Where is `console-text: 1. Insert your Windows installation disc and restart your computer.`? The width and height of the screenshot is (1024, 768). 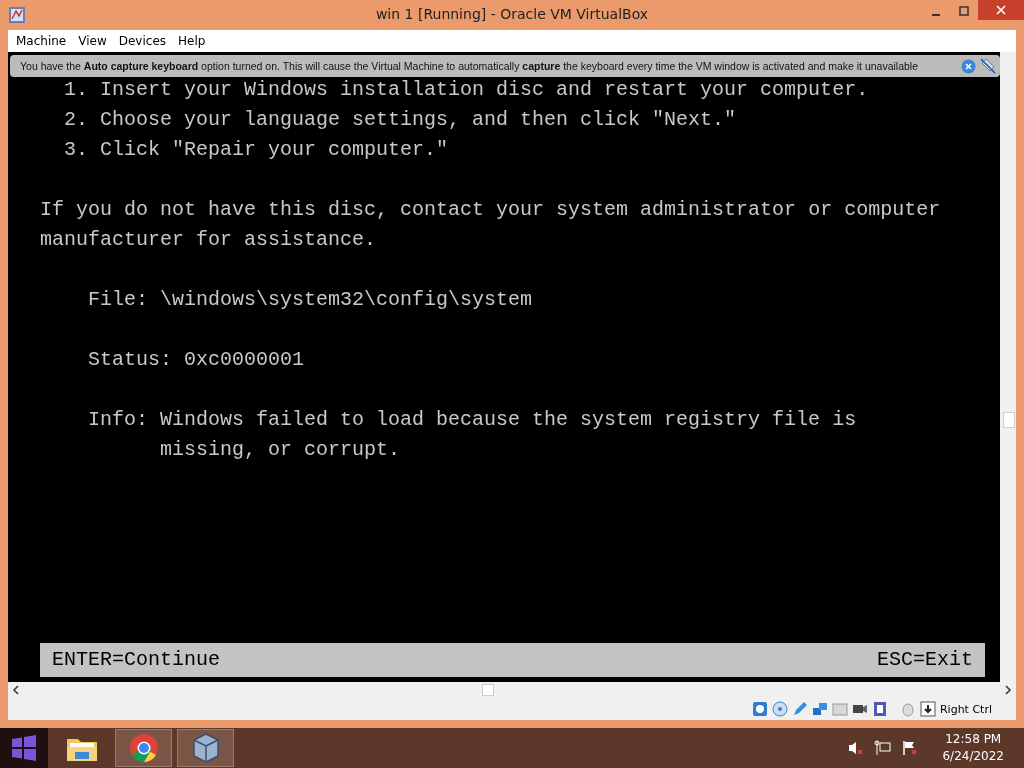
console-text: 1. Insert your Windows installation disc and restart your computer. is located at coordinates (466, 90).